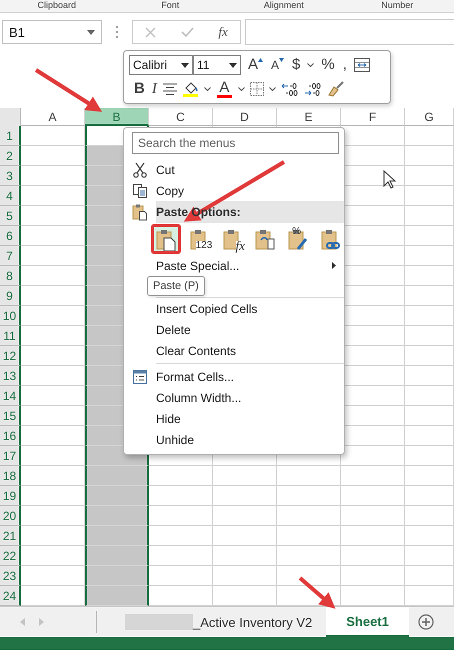  What do you see at coordinates (373, 117) in the screenshot?
I see `column-header: F` at bounding box center [373, 117].